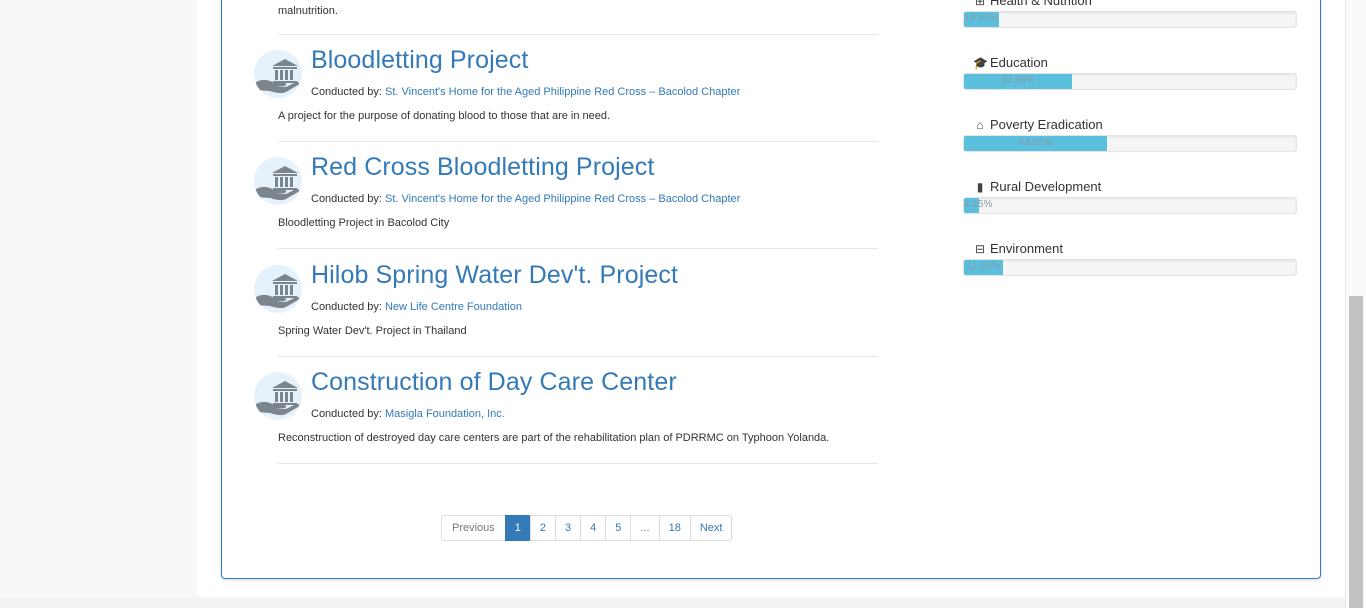 The height and width of the screenshot is (608, 1366). What do you see at coordinates (1019, 62) in the screenshot?
I see `category-label: Education` at bounding box center [1019, 62].